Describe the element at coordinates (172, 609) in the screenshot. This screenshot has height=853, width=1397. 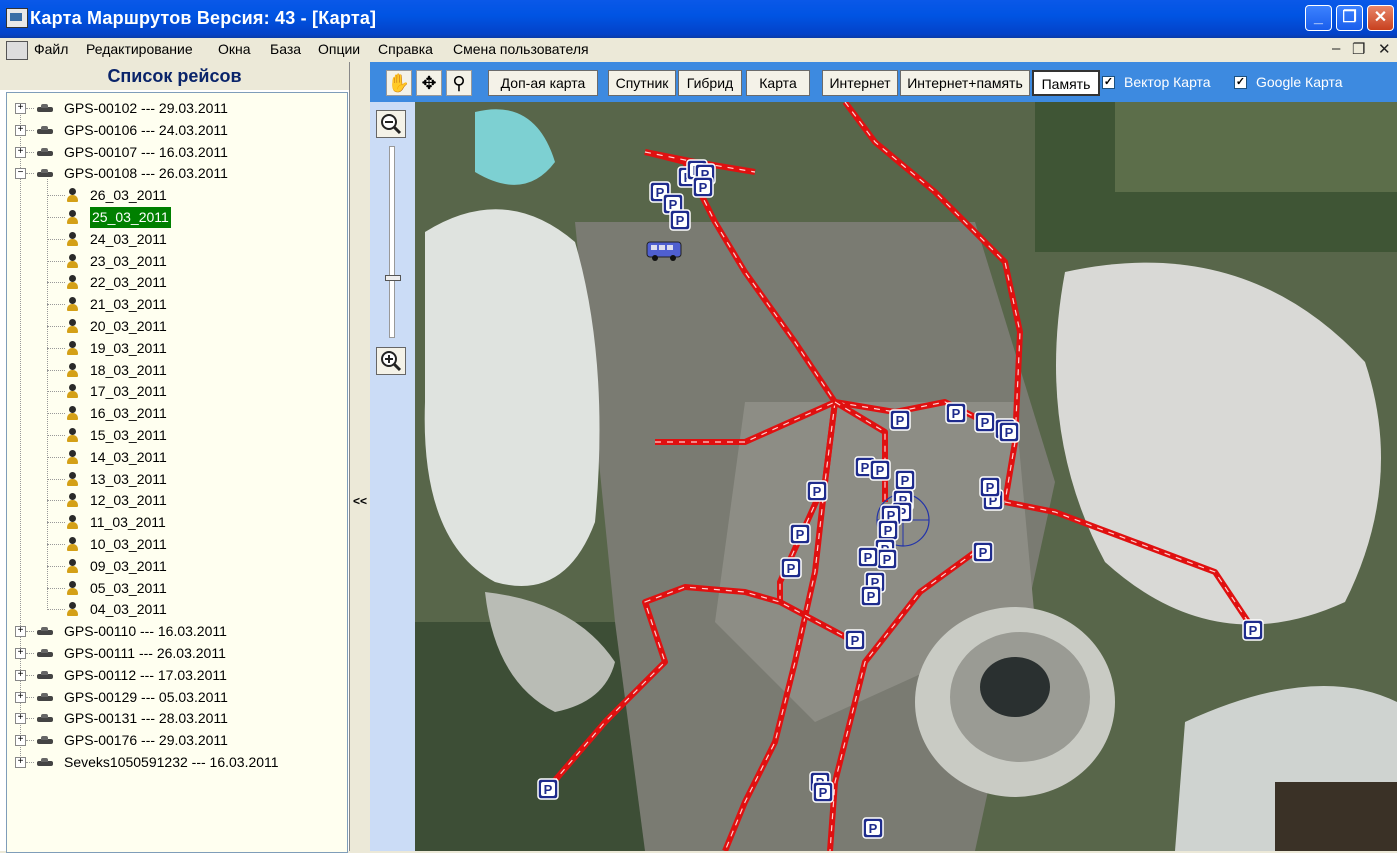
I see `tree-day-node: 04_03_2011` at that location.